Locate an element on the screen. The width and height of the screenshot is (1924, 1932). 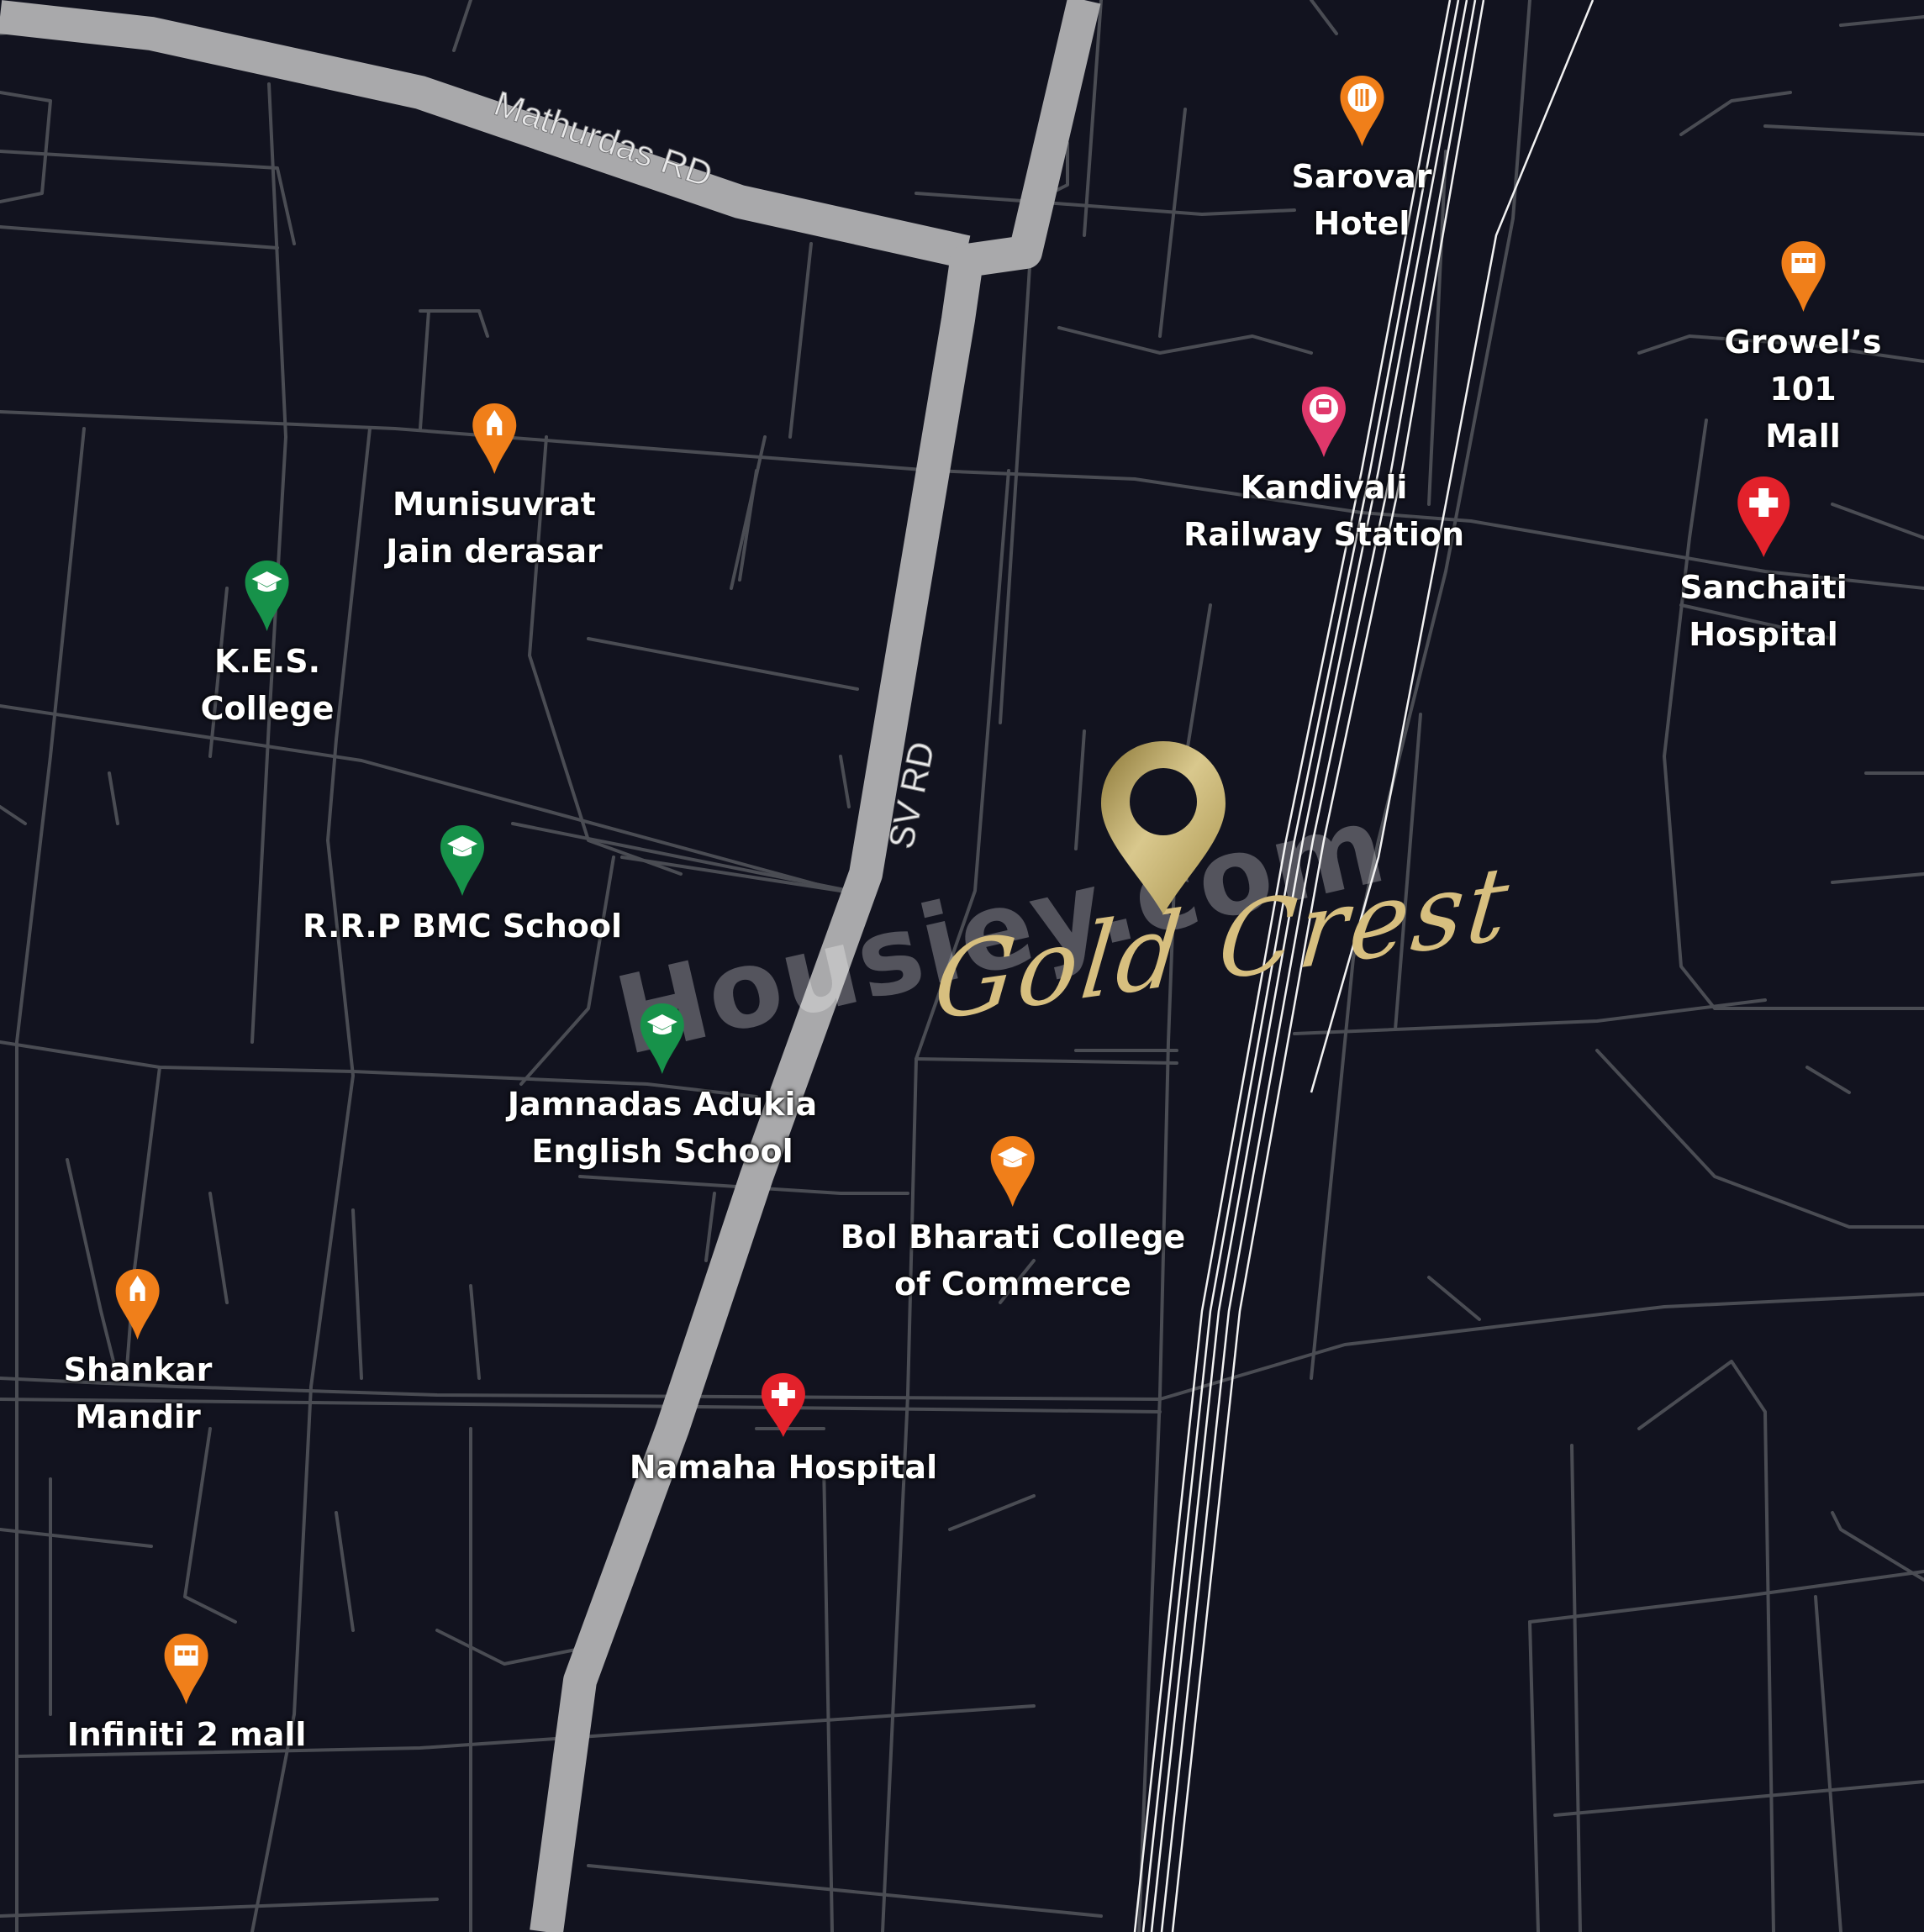
poi-shankar-mandir: Shankar Mandir is located at coordinates (138, 1353).